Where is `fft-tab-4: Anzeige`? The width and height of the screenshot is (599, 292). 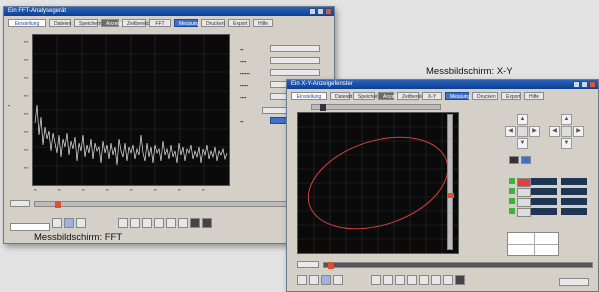 fft-tab-4: Anzeige is located at coordinates (112, 23).